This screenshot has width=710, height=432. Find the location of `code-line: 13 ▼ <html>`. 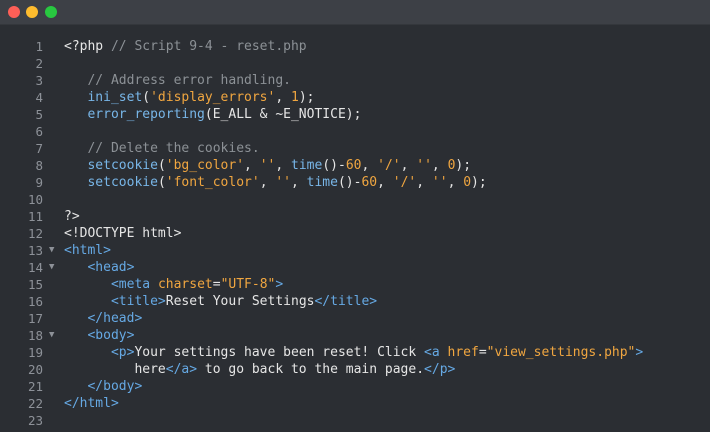

code-line: 13 ▼ <html> is located at coordinates (355, 250).